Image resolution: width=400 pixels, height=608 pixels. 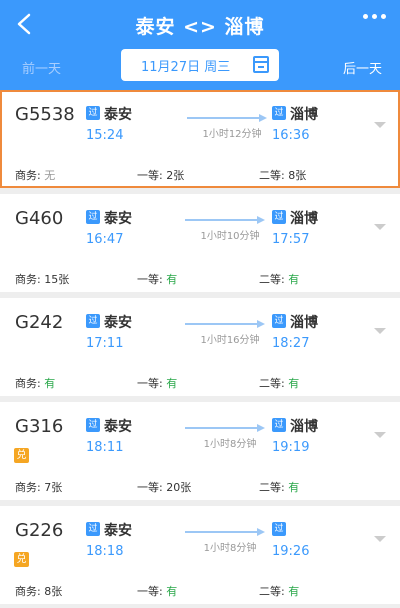 I want to click on arrival-time: 19:26, so click(x=291, y=551).